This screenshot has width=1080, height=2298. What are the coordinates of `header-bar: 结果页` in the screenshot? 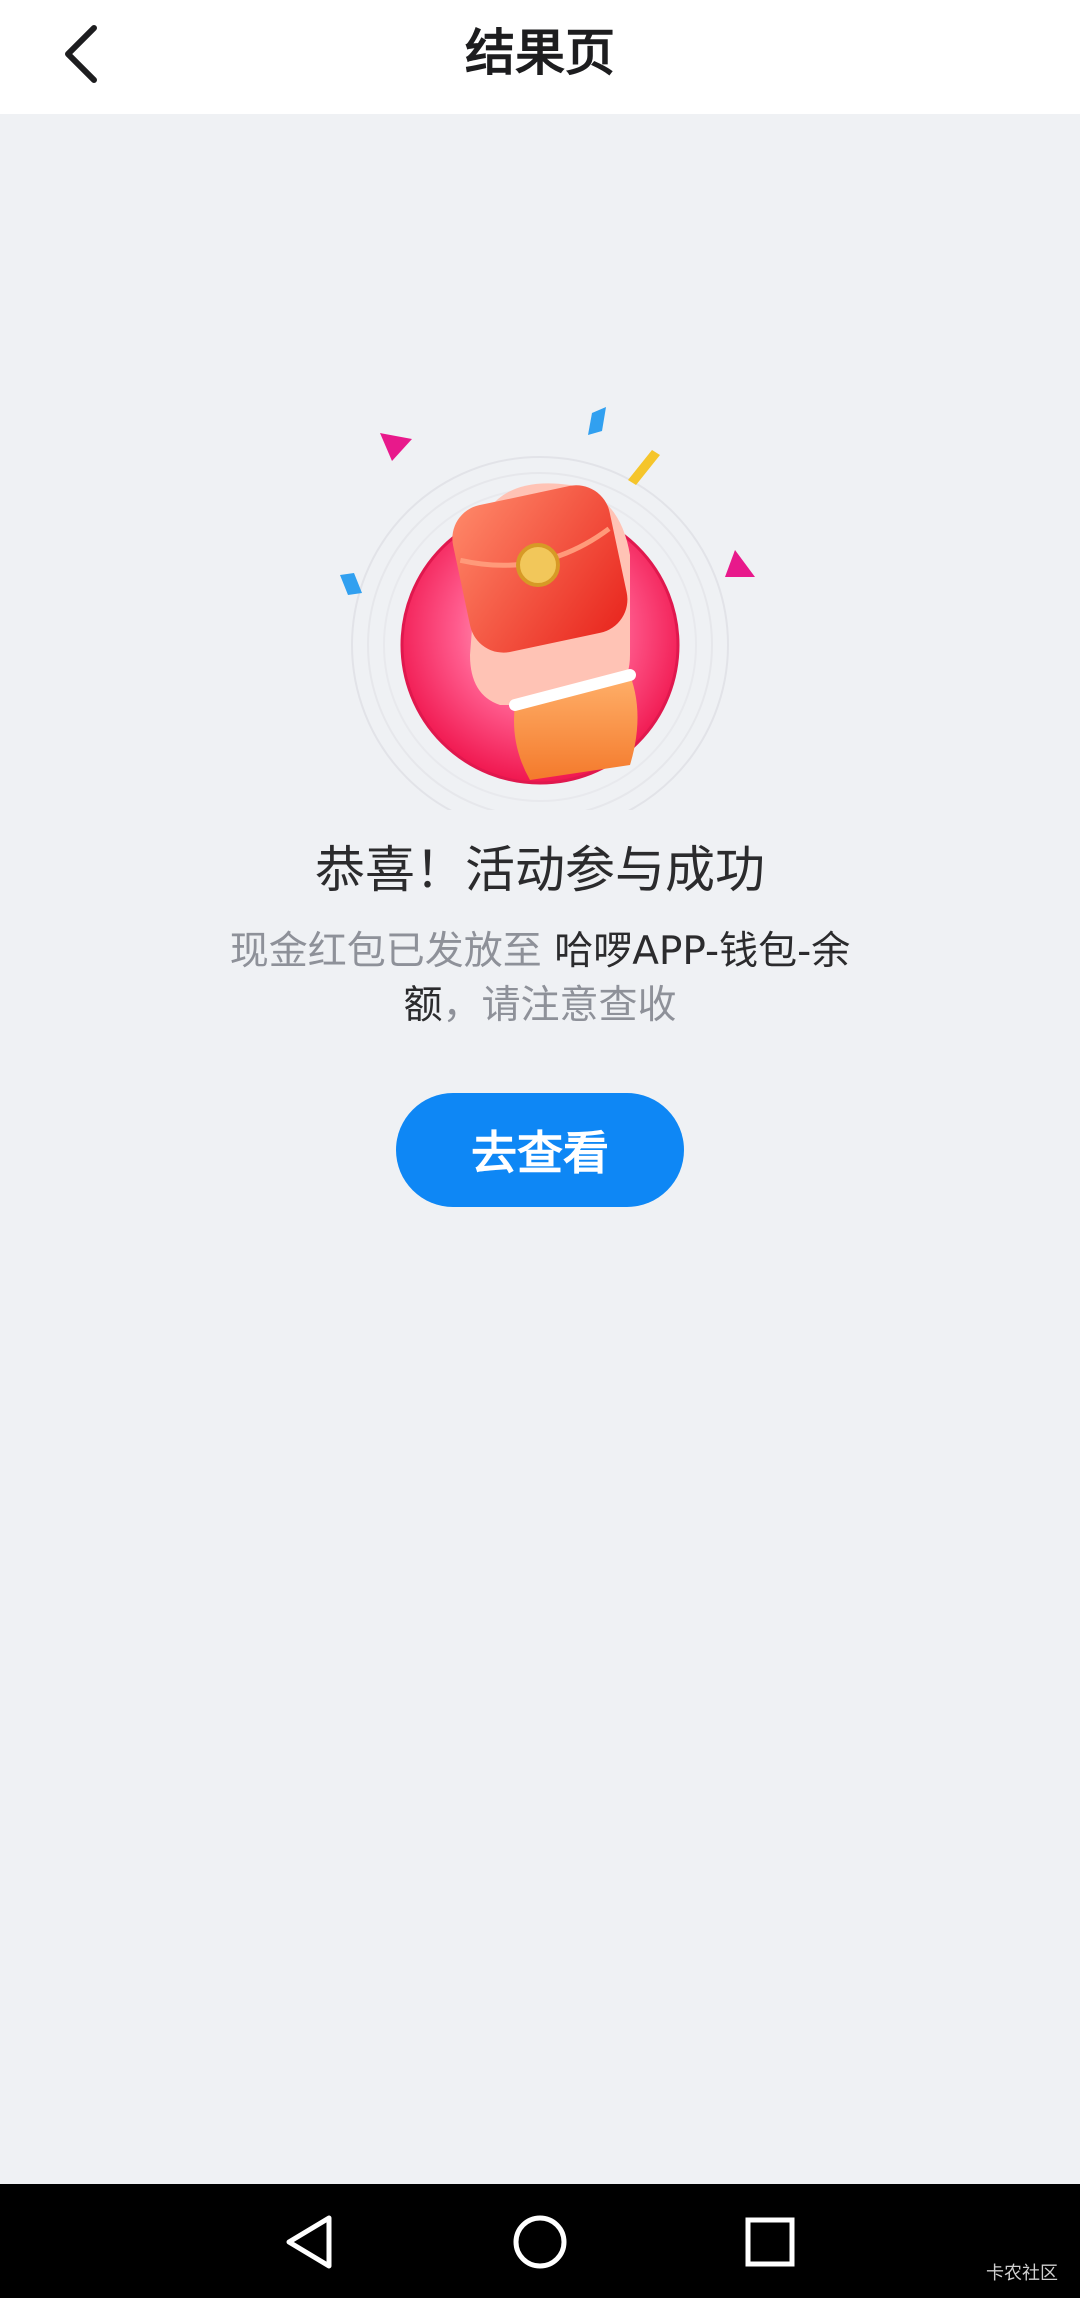 It's located at (540, 57).